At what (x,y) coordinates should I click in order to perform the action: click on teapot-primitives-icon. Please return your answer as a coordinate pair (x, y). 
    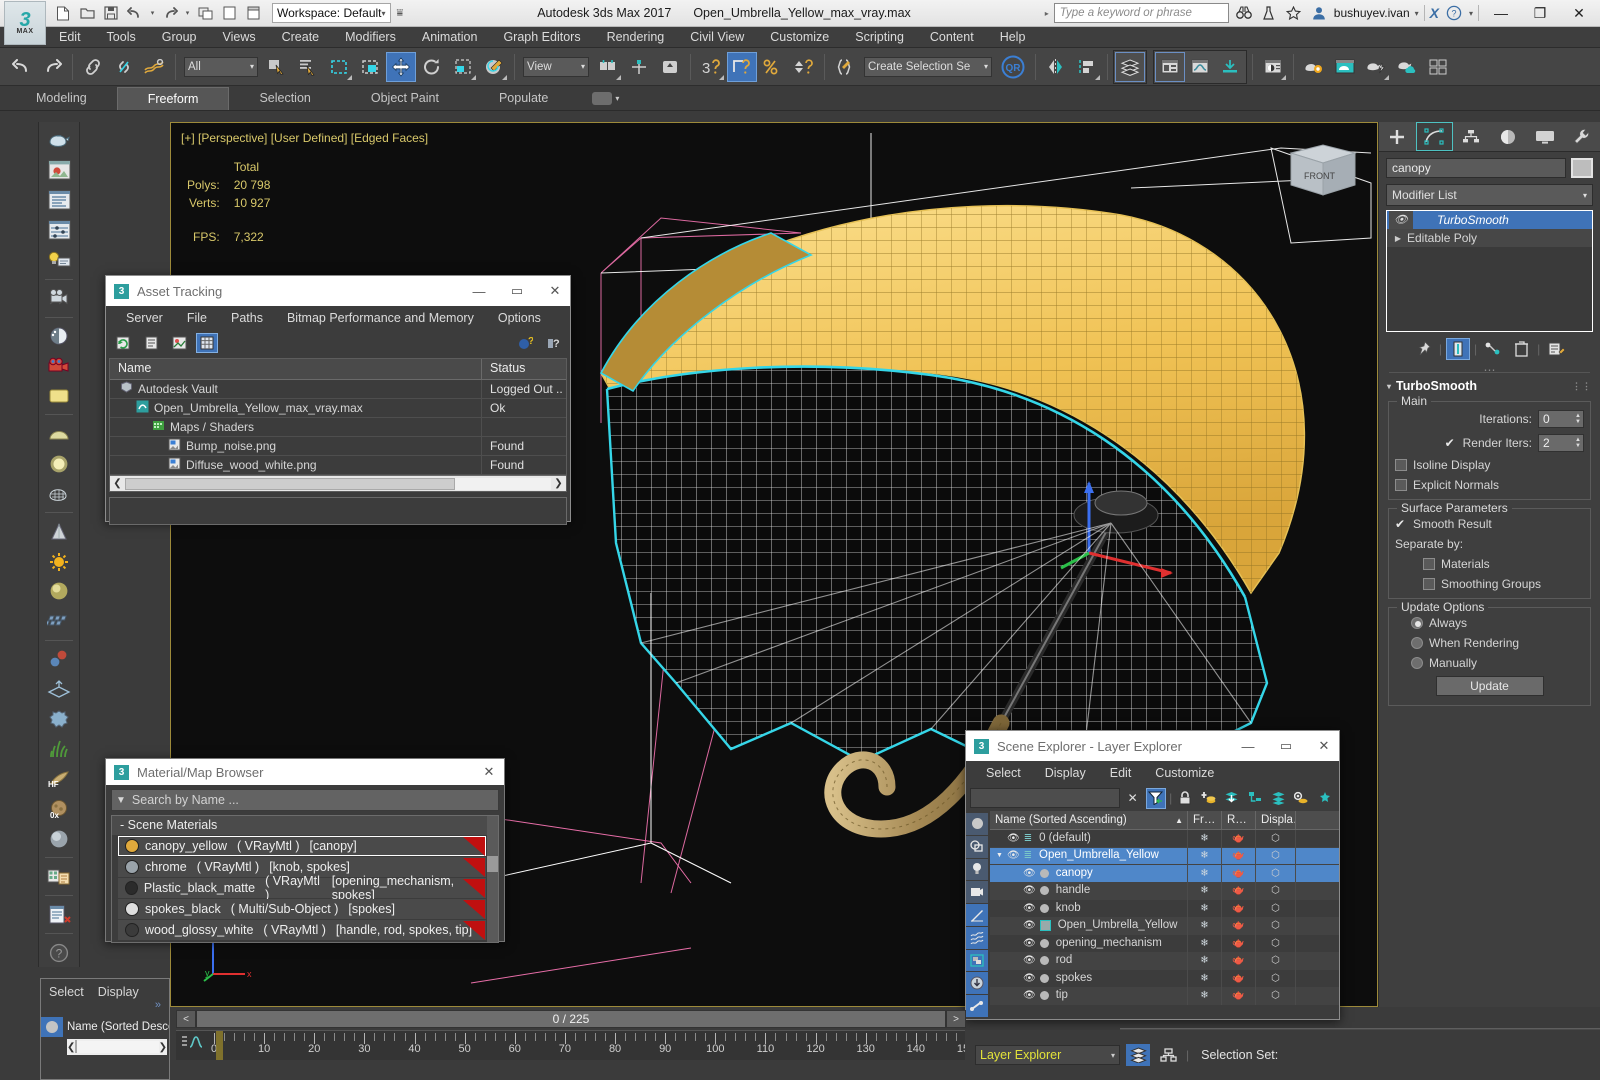
    Looking at the image, I should click on (59, 140).